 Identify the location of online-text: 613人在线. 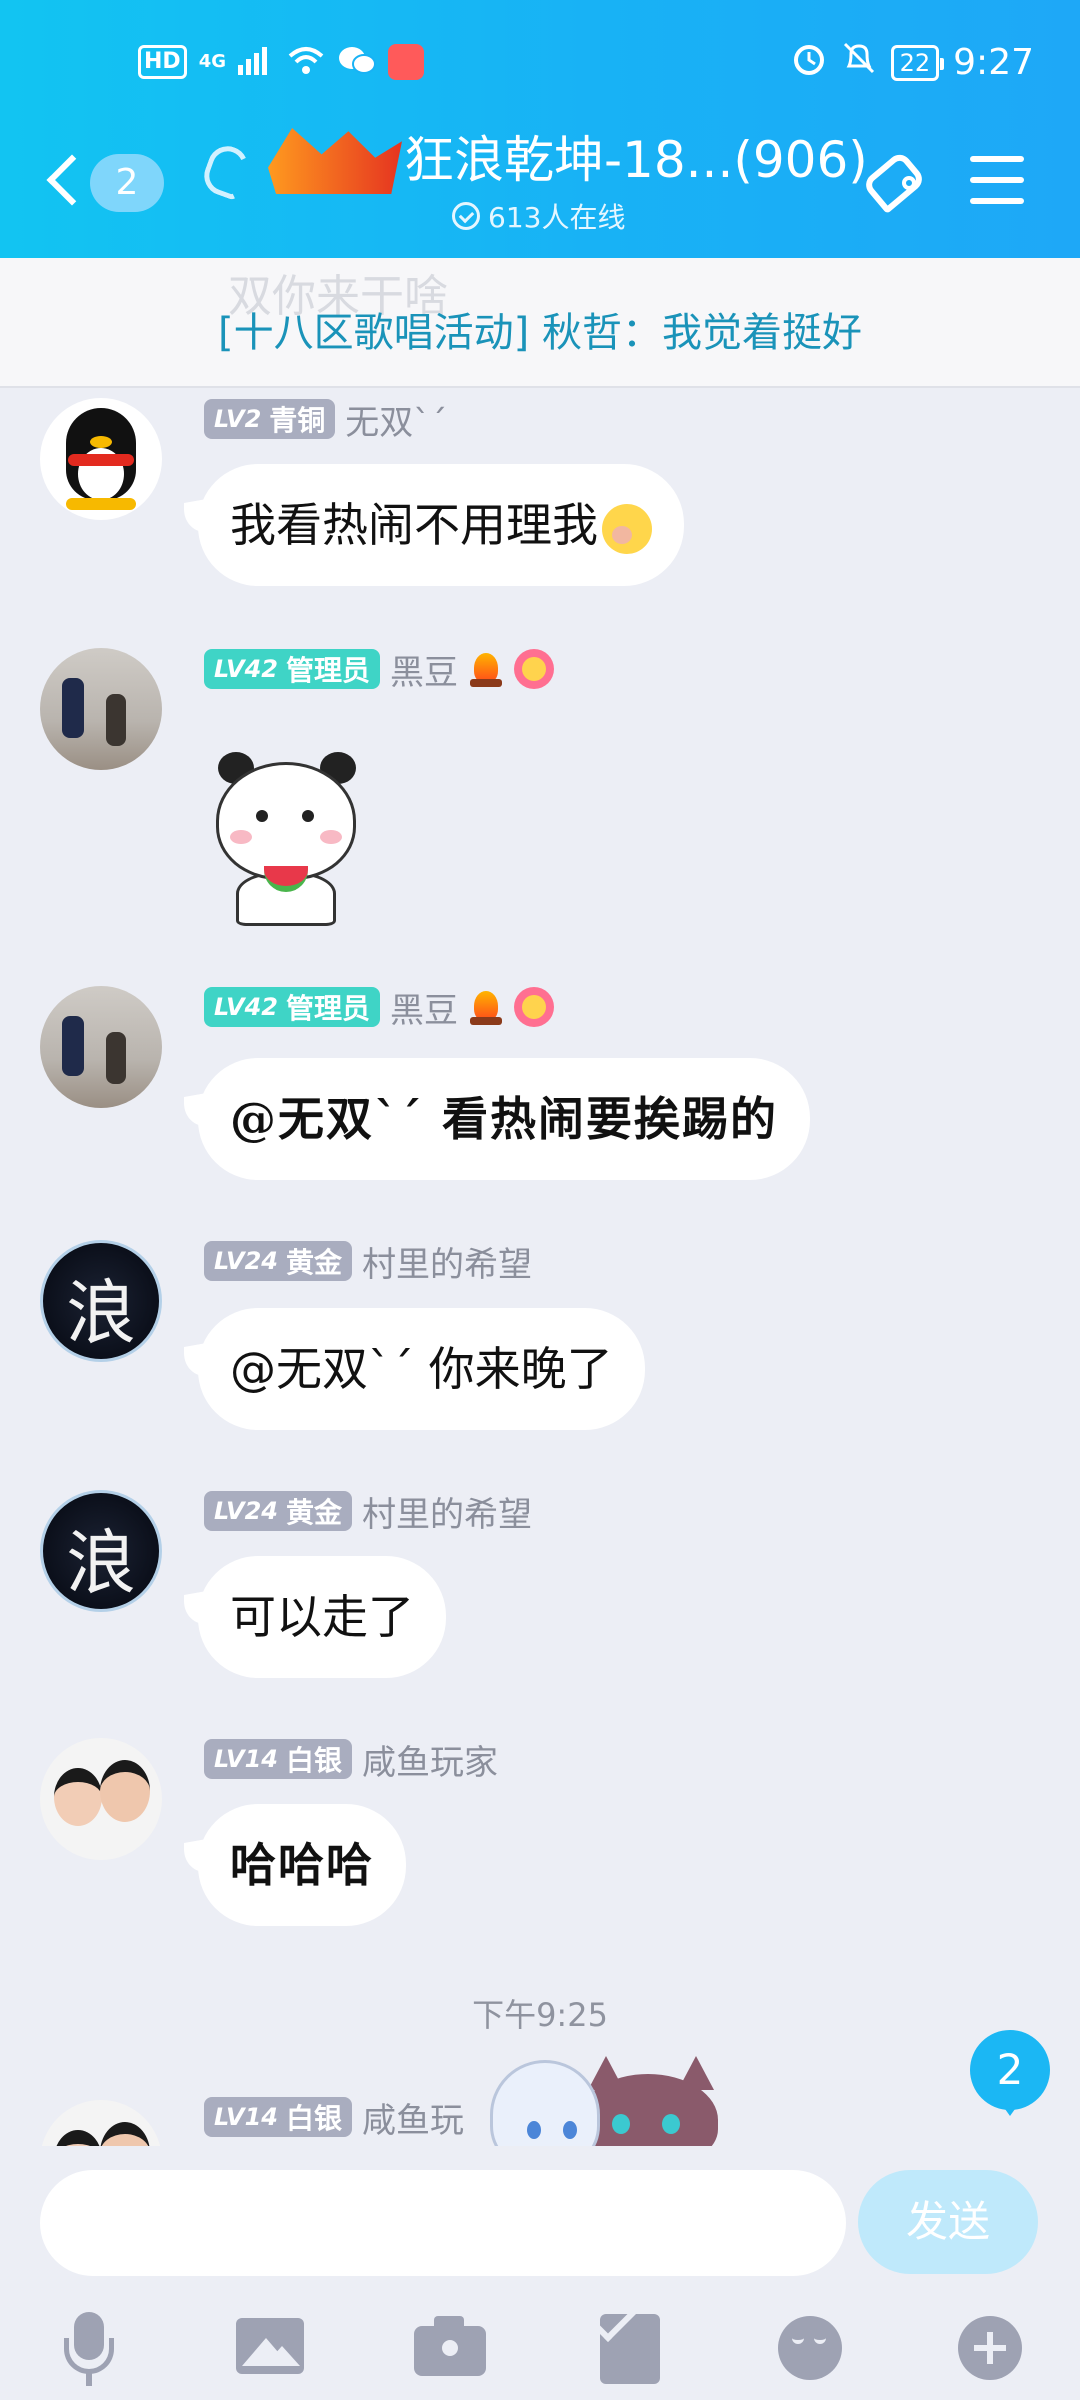
(557, 217).